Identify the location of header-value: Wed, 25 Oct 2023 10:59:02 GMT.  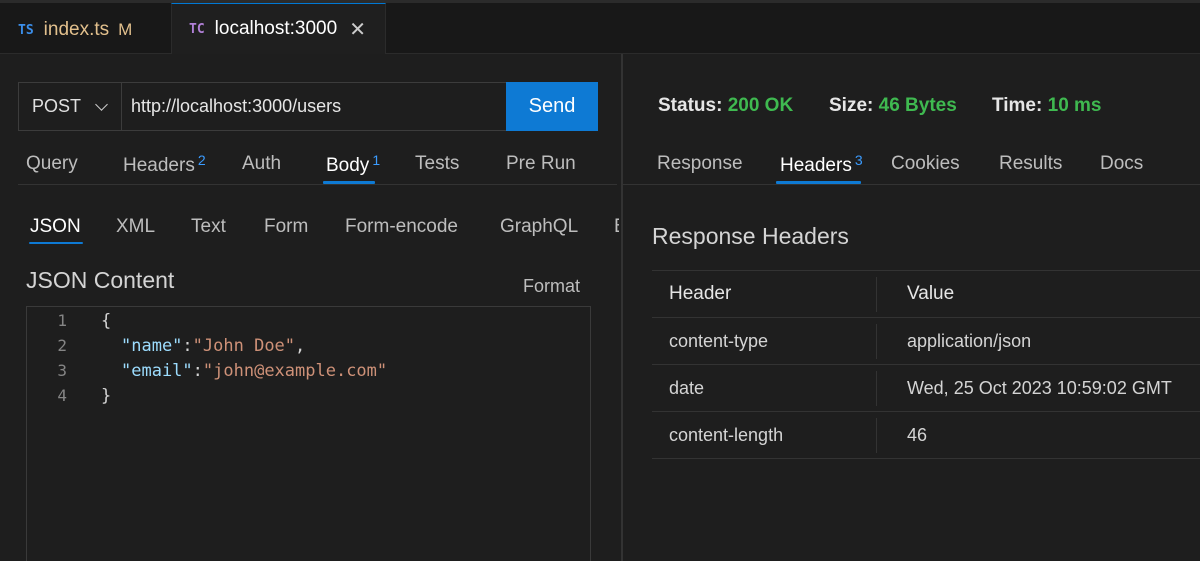
(1039, 387).